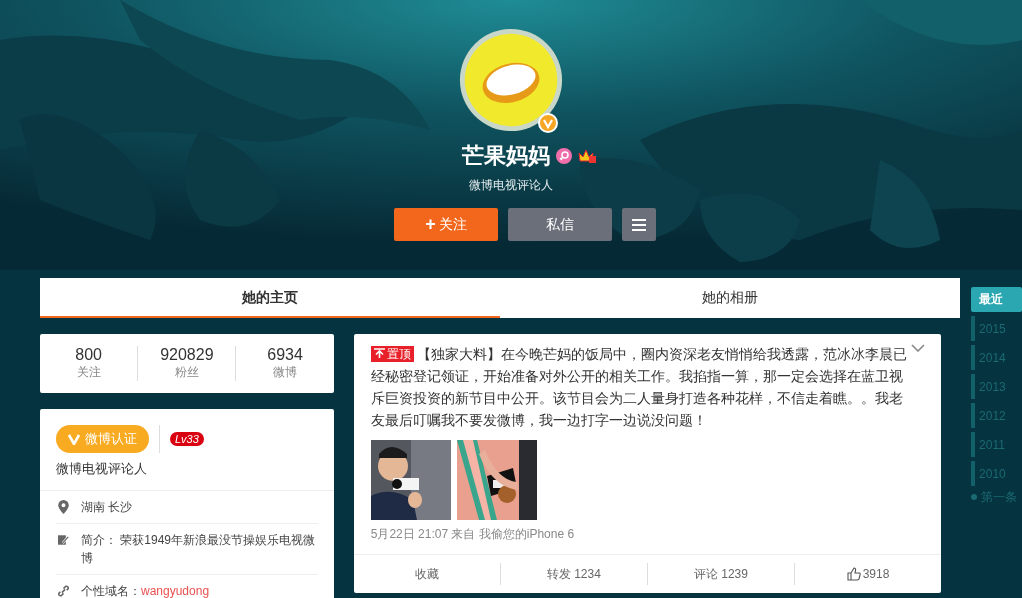 Image resolution: width=1022 pixels, height=598 pixels. What do you see at coordinates (511, 185) in the screenshot?
I see `profile-subtitle: 微博电视评论人` at bounding box center [511, 185].